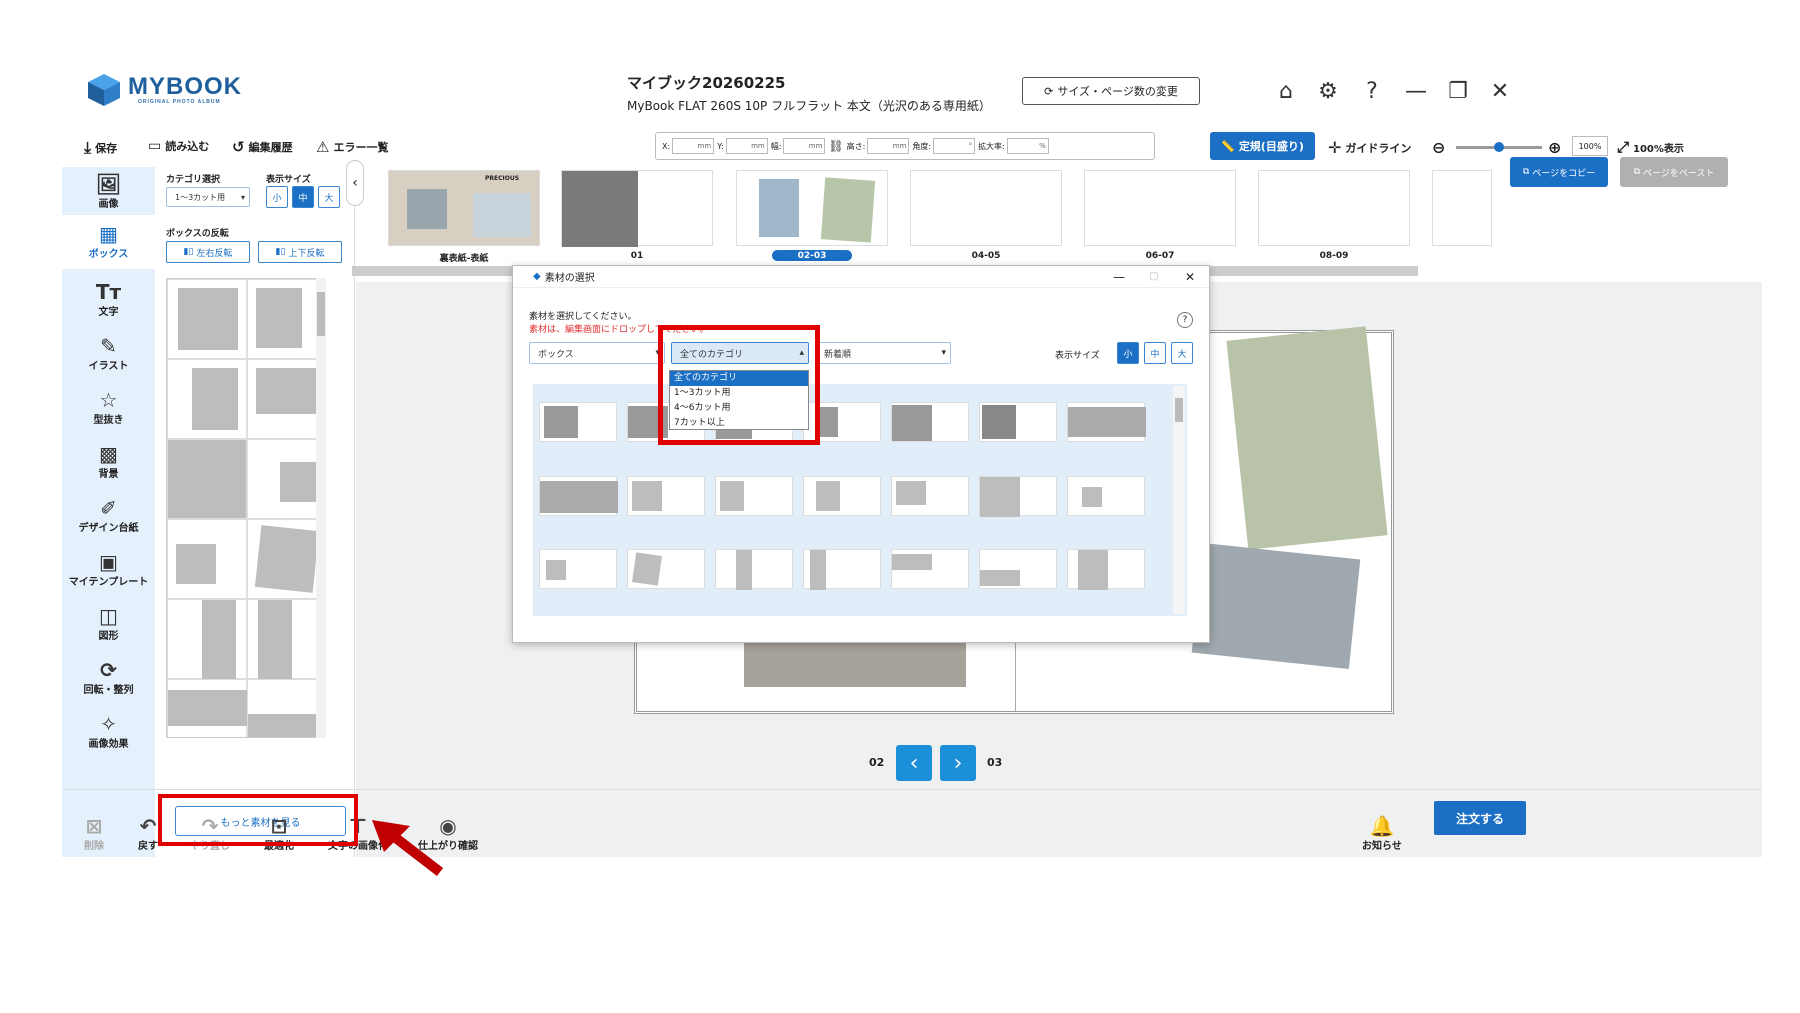 Image resolution: width=1800 pixels, height=1013 pixels. What do you see at coordinates (1438, 147) in the screenshot?
I see `zoom-out-icon: ⊖` at bounding box center [1438, 147].